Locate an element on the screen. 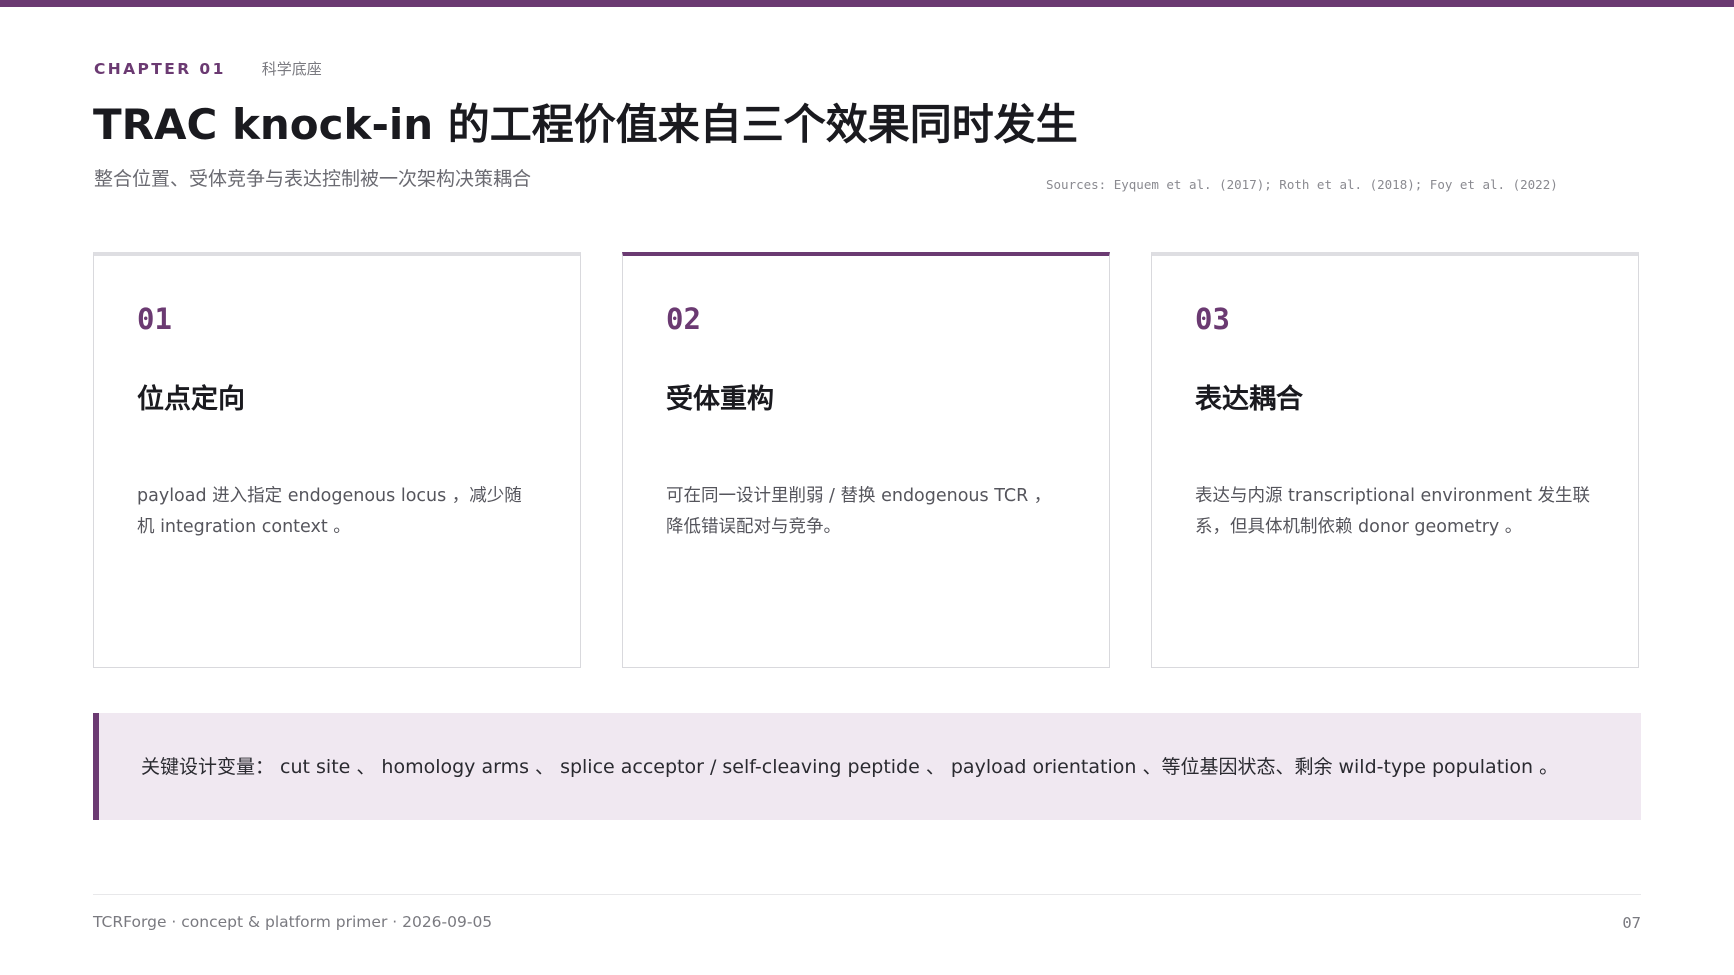 The image size is (1734, 975). chapter-header: CHAPTER 01 科学底座 is located at coordinates (208, 68).